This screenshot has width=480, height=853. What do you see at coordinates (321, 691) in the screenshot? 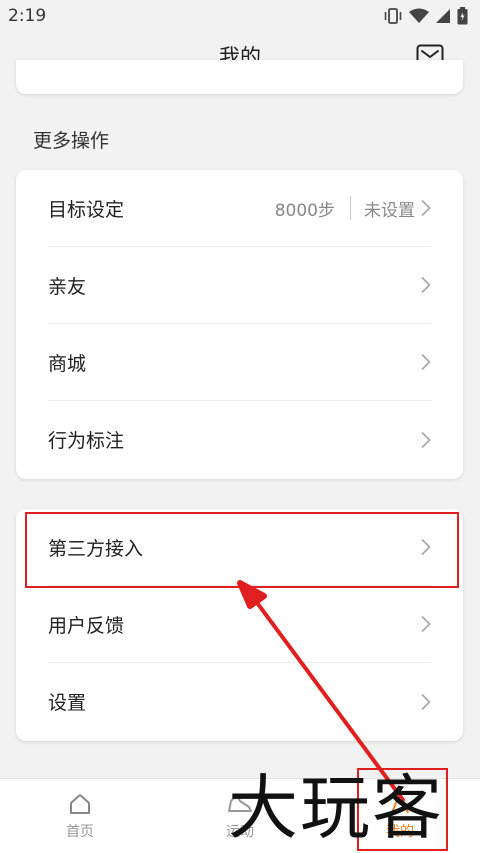
I see `annotation-arrow` at bounding box center [321, 691].